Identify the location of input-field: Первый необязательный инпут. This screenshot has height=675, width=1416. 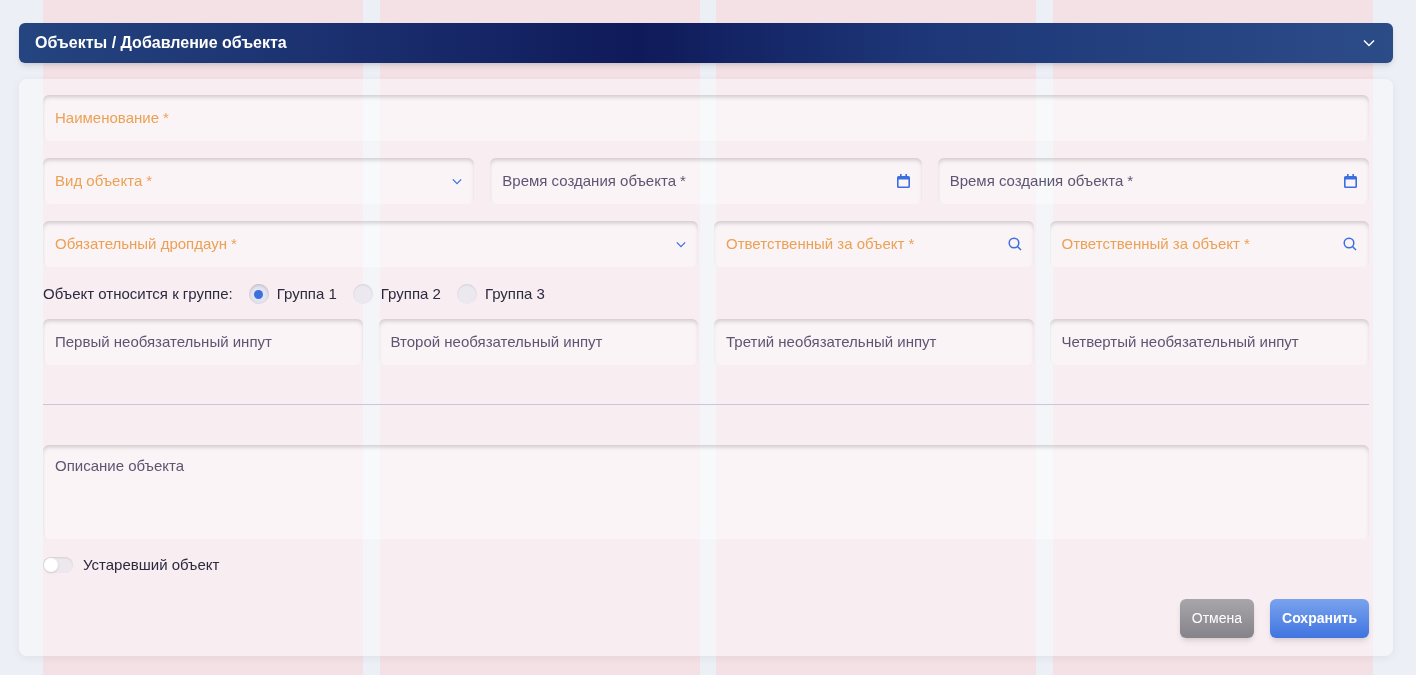
(203, 342).